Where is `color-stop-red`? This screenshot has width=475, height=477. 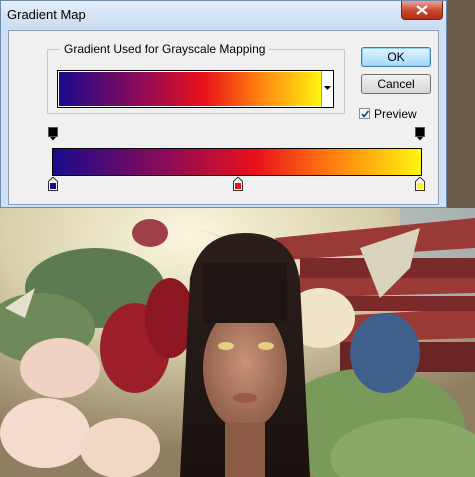
color-stop-red is located at coordinates (238, 184).